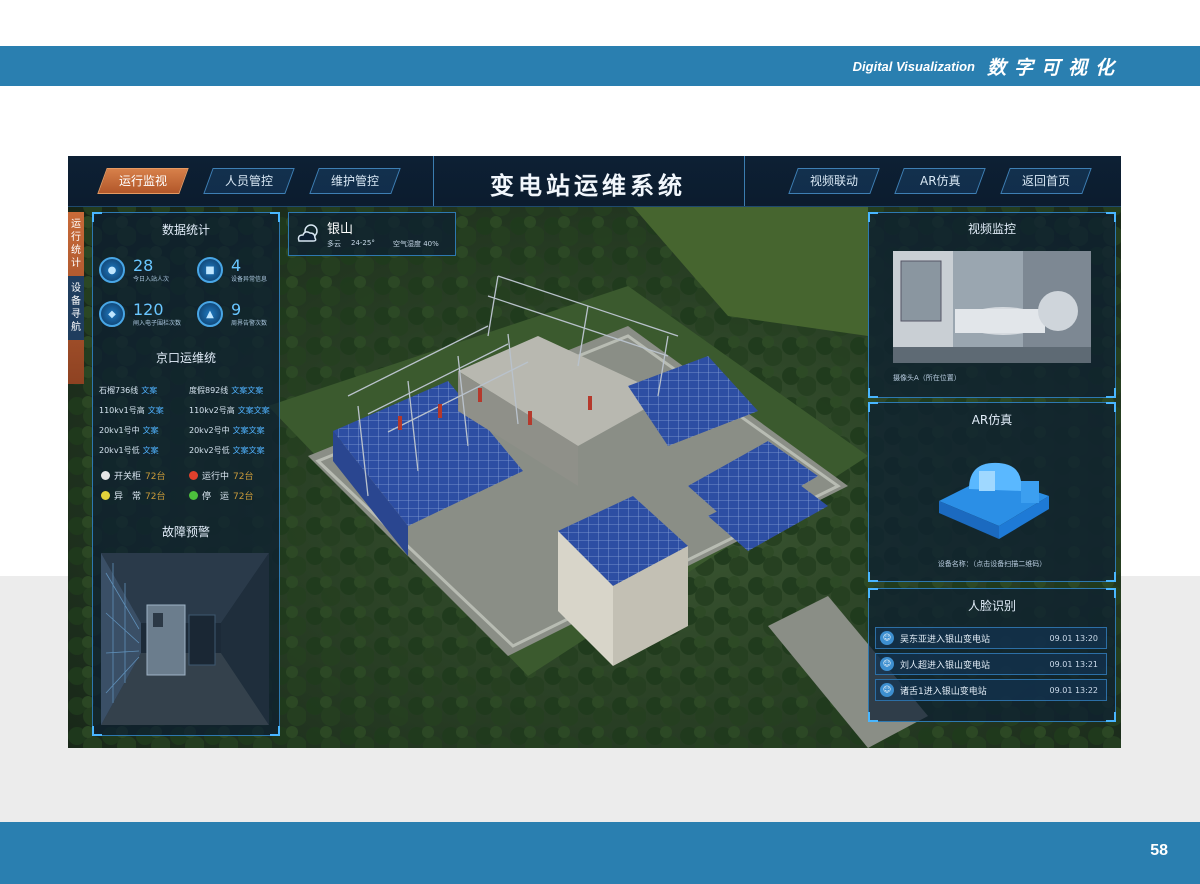  What do you see at coordinates (76, 244) in the screenshot?
I see `tab-run-statistics: 运行统计` at bounding box center [76, 244].